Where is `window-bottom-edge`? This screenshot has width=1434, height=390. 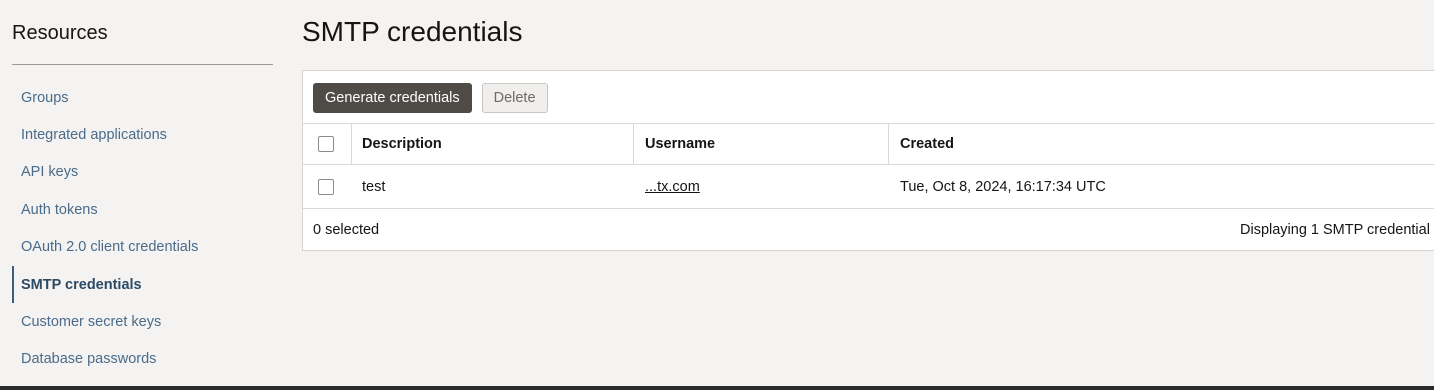 window-bottom-edge is located at coordinates (717, 388).